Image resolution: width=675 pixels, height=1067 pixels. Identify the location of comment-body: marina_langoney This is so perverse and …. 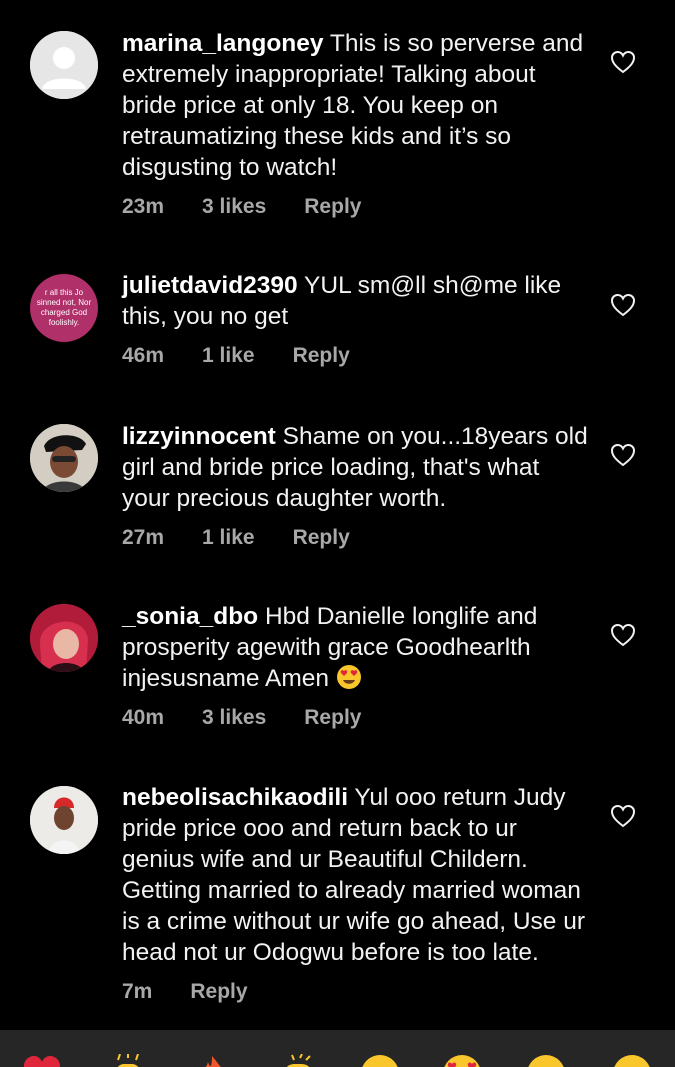
(357, 123).